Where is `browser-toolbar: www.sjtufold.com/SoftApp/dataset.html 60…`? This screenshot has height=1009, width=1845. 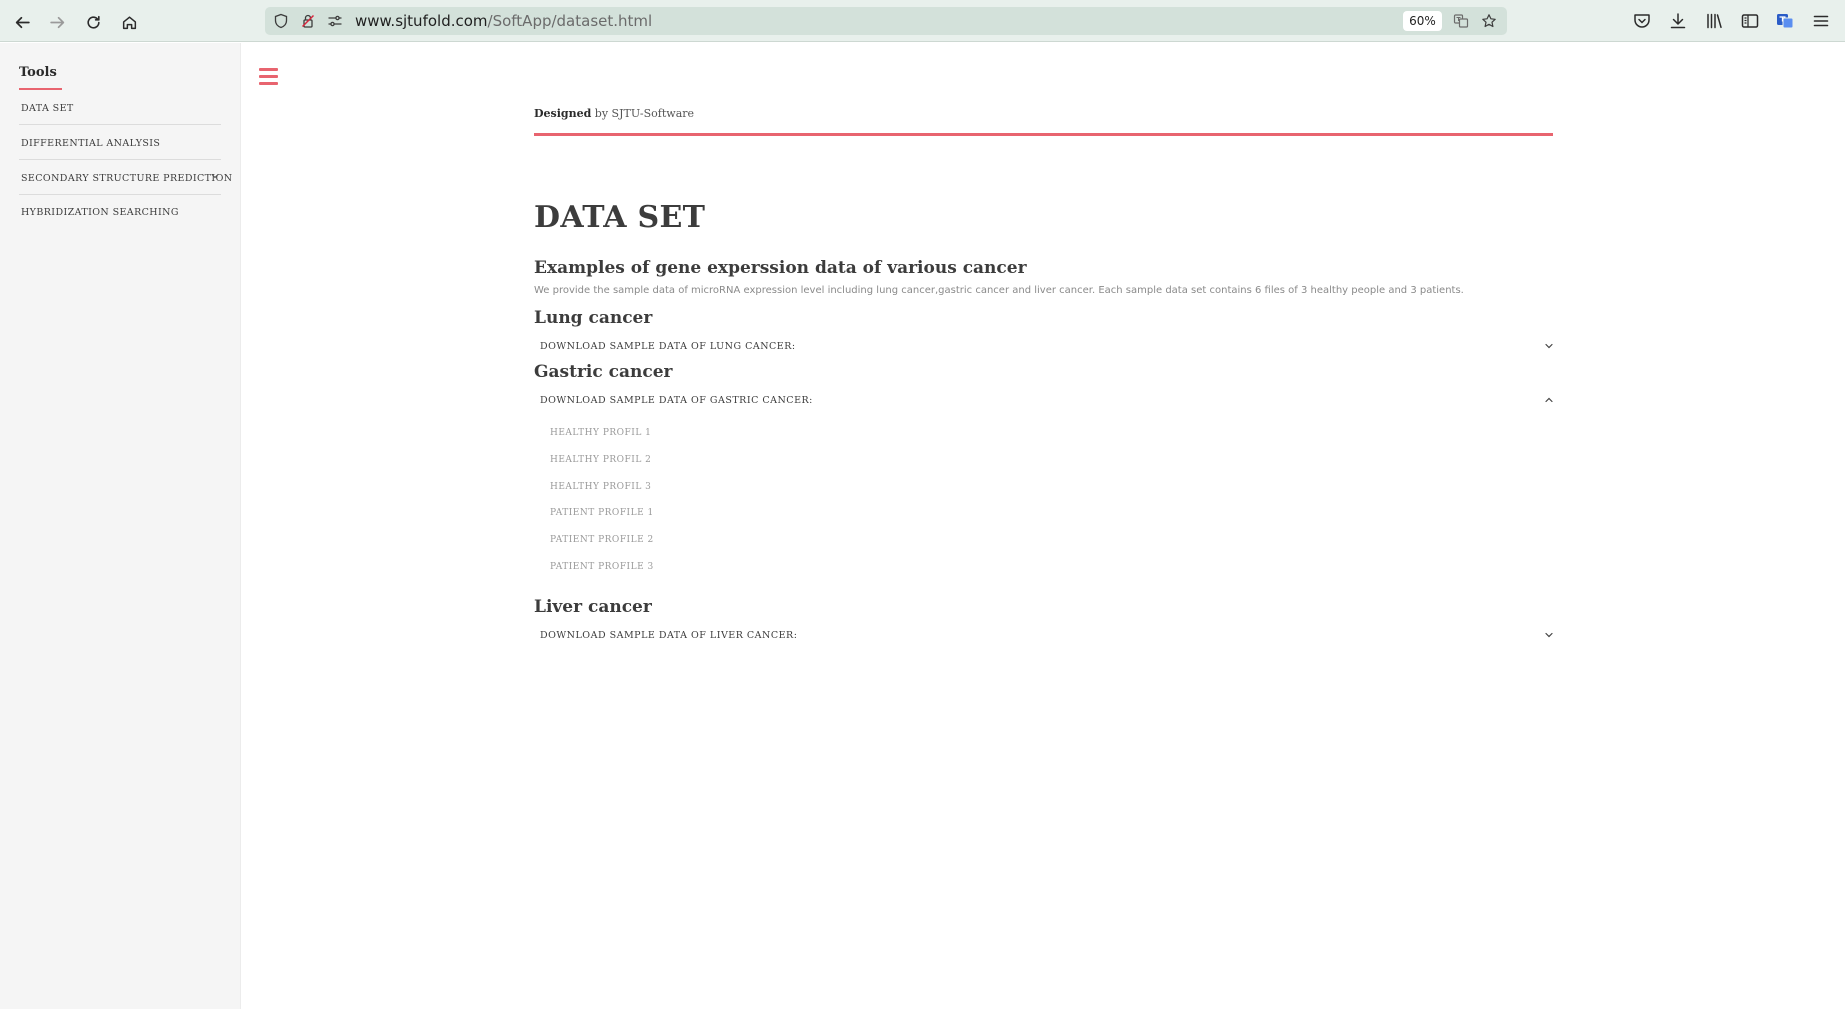
browser-toolbar: www.sjtufold.com/SoftApp/dataset.html 60… is located at coordinates (922, 21).